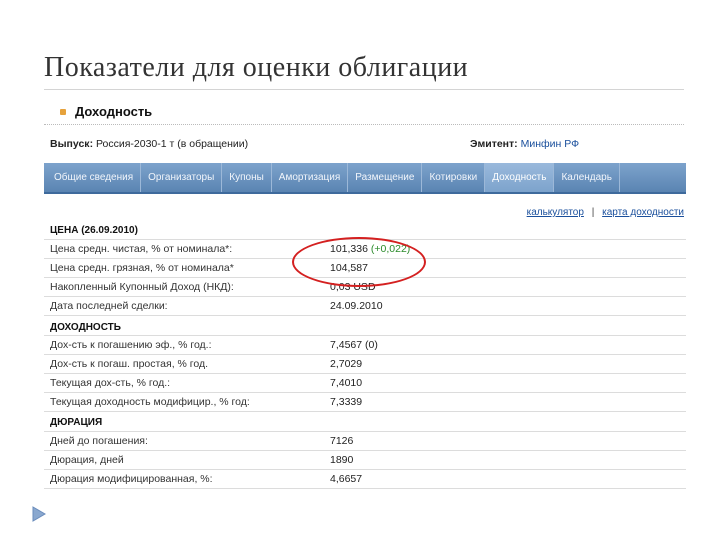 This screenshot has height=540, width=720. Describe the element at coordinates (93, 177) in the screenshot. I see `tab-general: Общие сведения` at that location.